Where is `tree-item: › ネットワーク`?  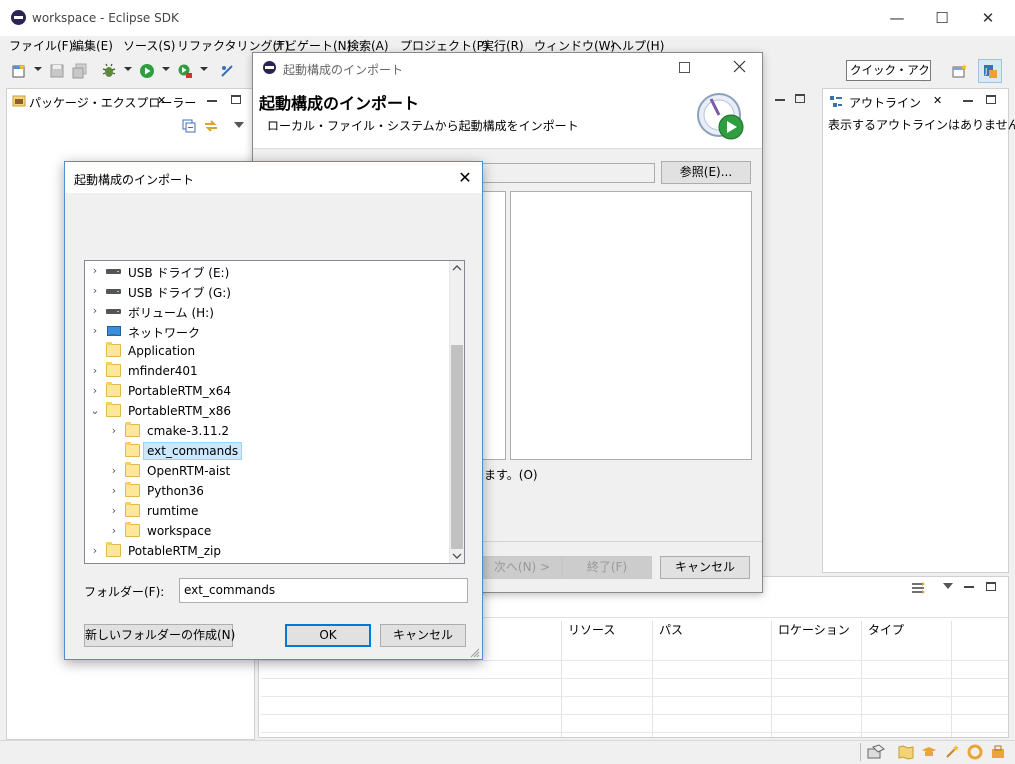
tree-item: › ネットワーク is located at coordinates (265, 331).